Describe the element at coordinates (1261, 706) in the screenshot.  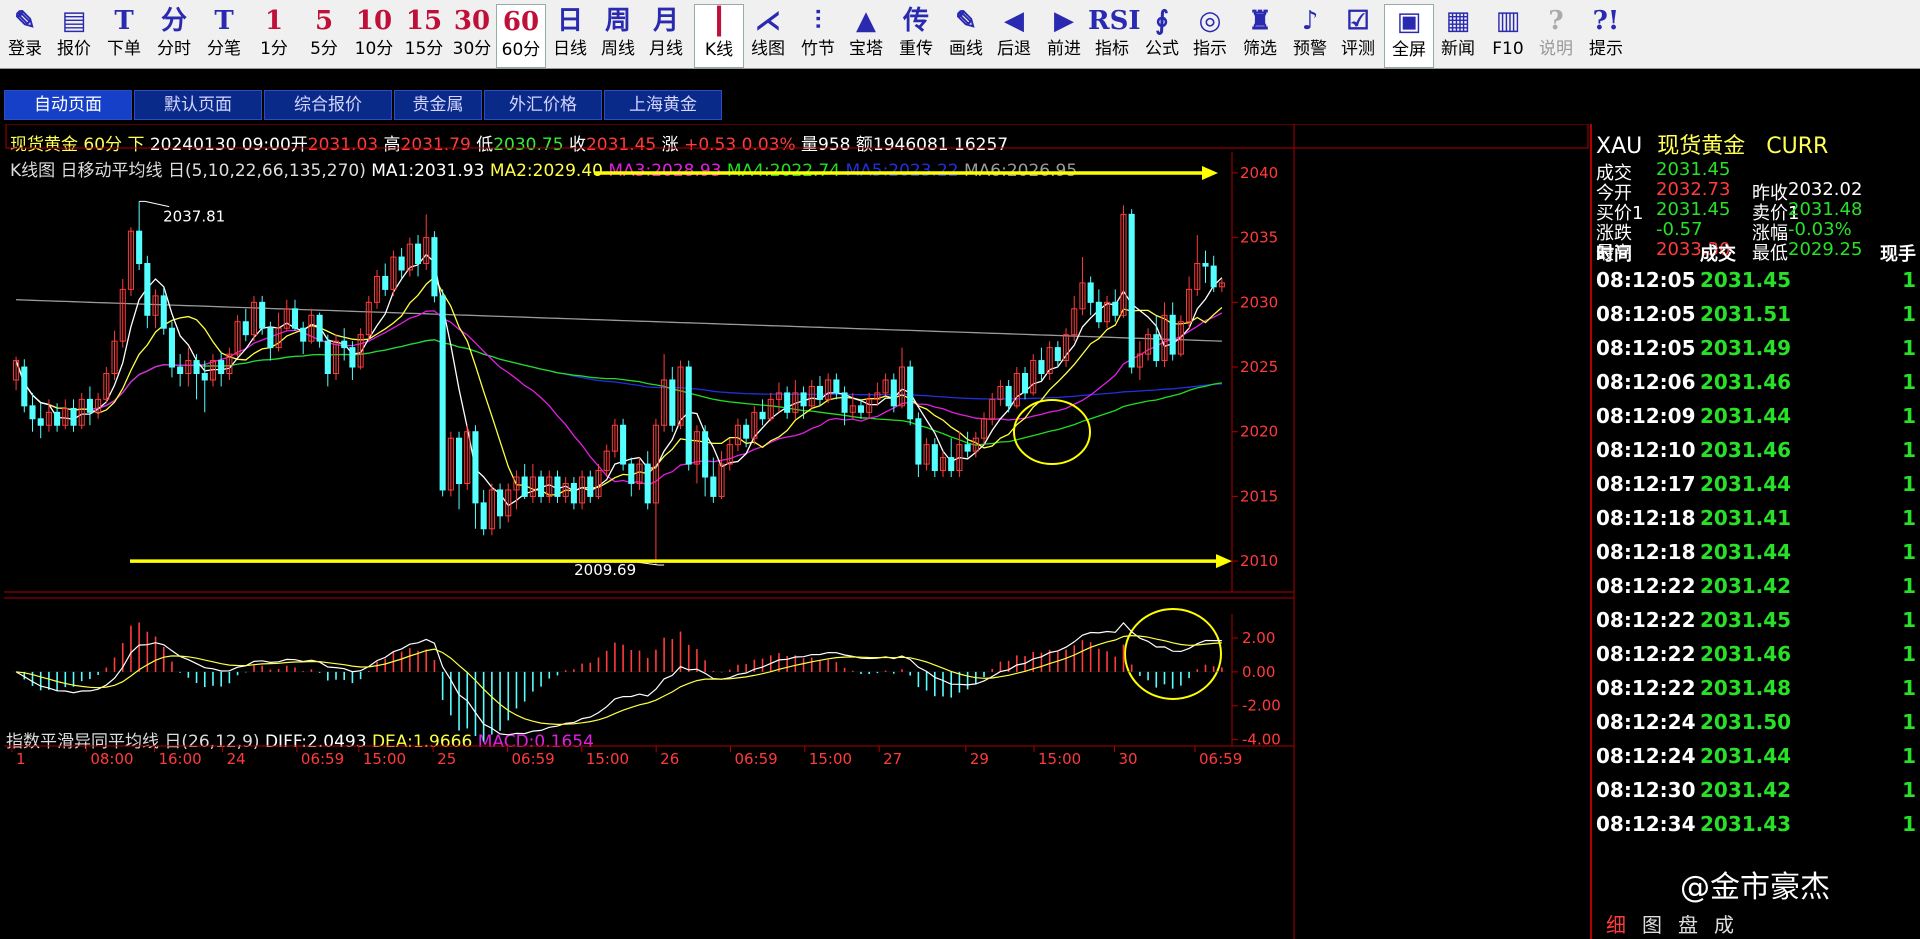
I see `macd-tick-label: -2.00` at that location.